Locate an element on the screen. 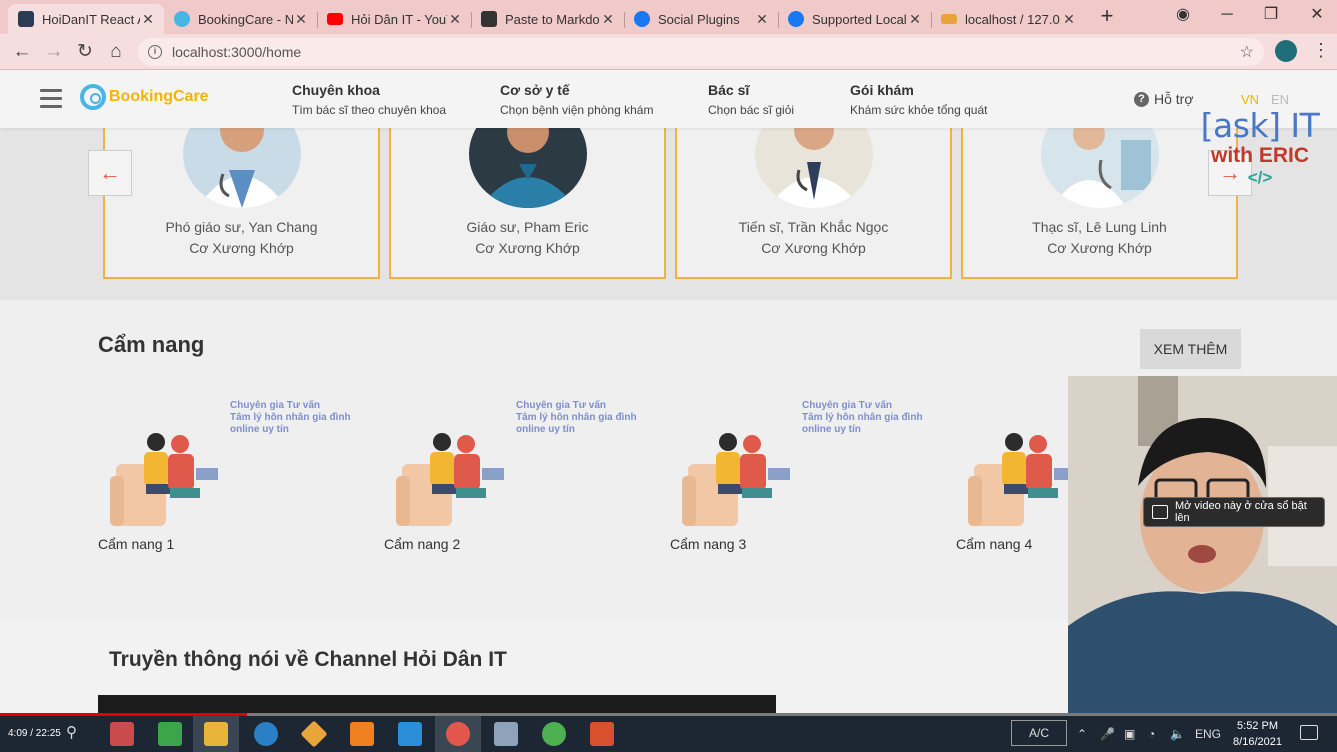 Image resolution: width=1337 pixels, height=752 pixels. youtube-icon is located at coordinates (335, 19).